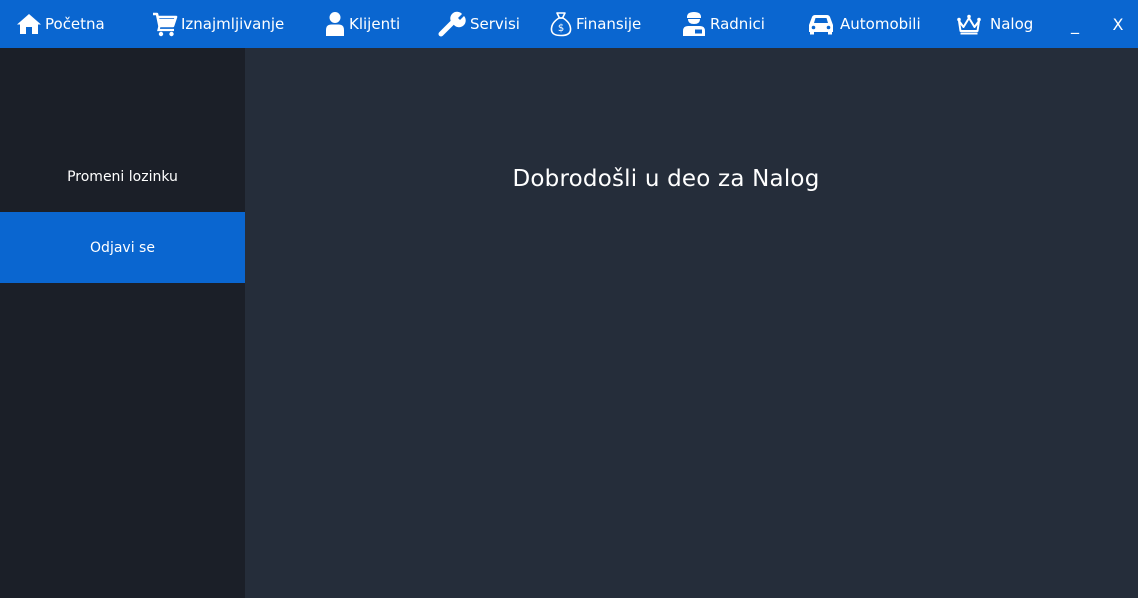 Image resolution: width=1138 pixels, height=598 pixels. Describe the element at coordinates (609, 24) in the screenshot. I see `nav-label: Finansije` at that location.